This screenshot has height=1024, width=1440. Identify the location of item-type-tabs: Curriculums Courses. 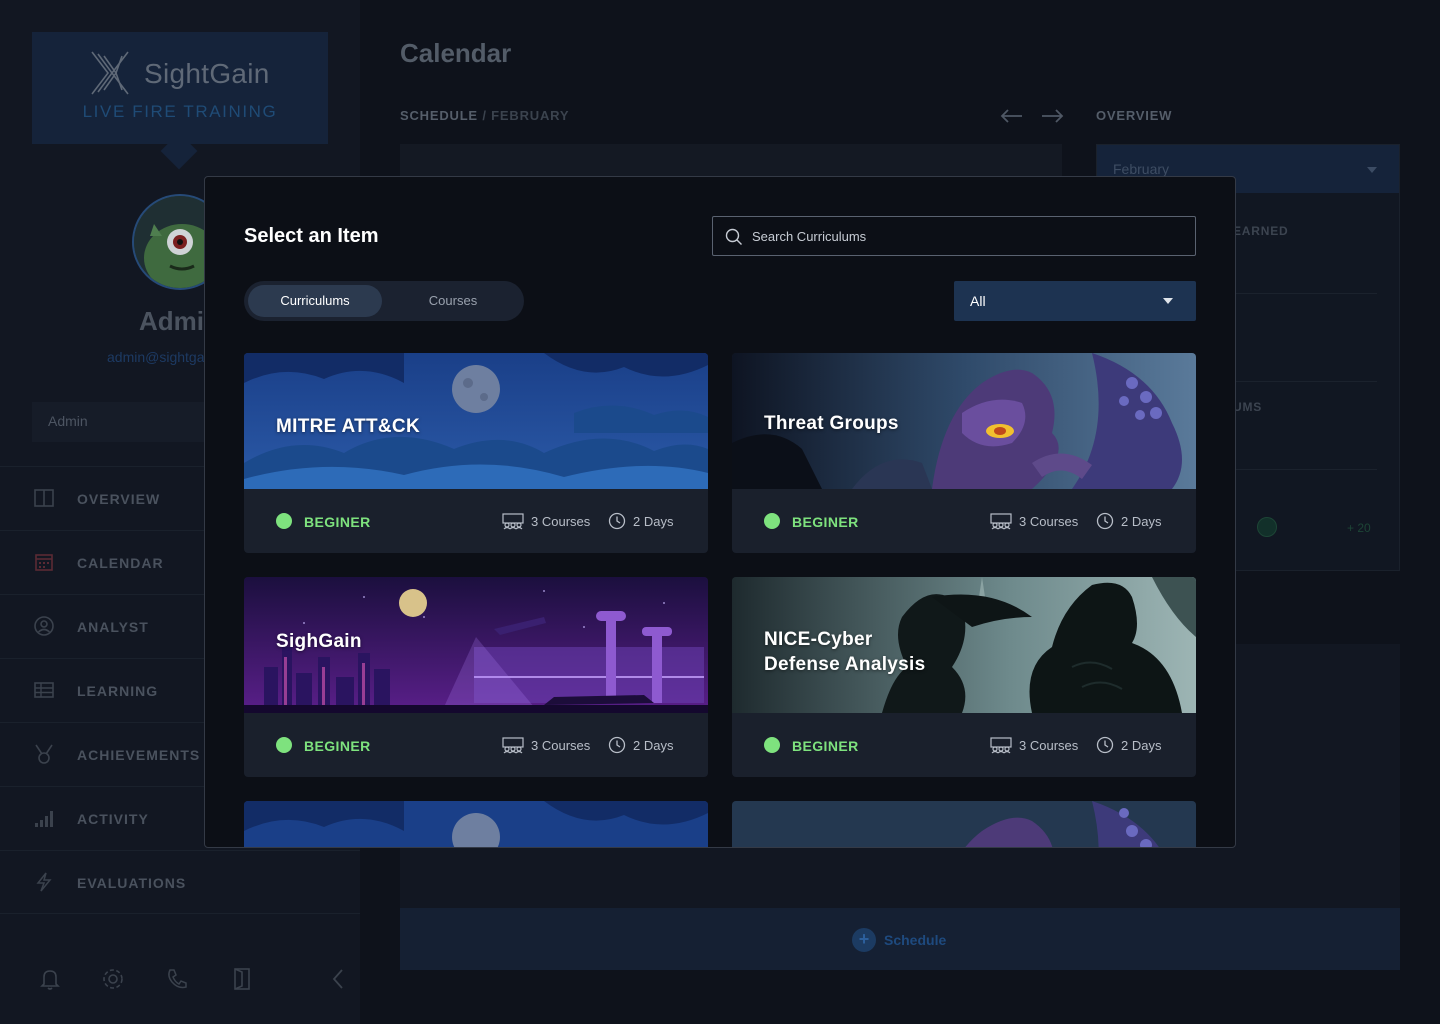
(384, 301).